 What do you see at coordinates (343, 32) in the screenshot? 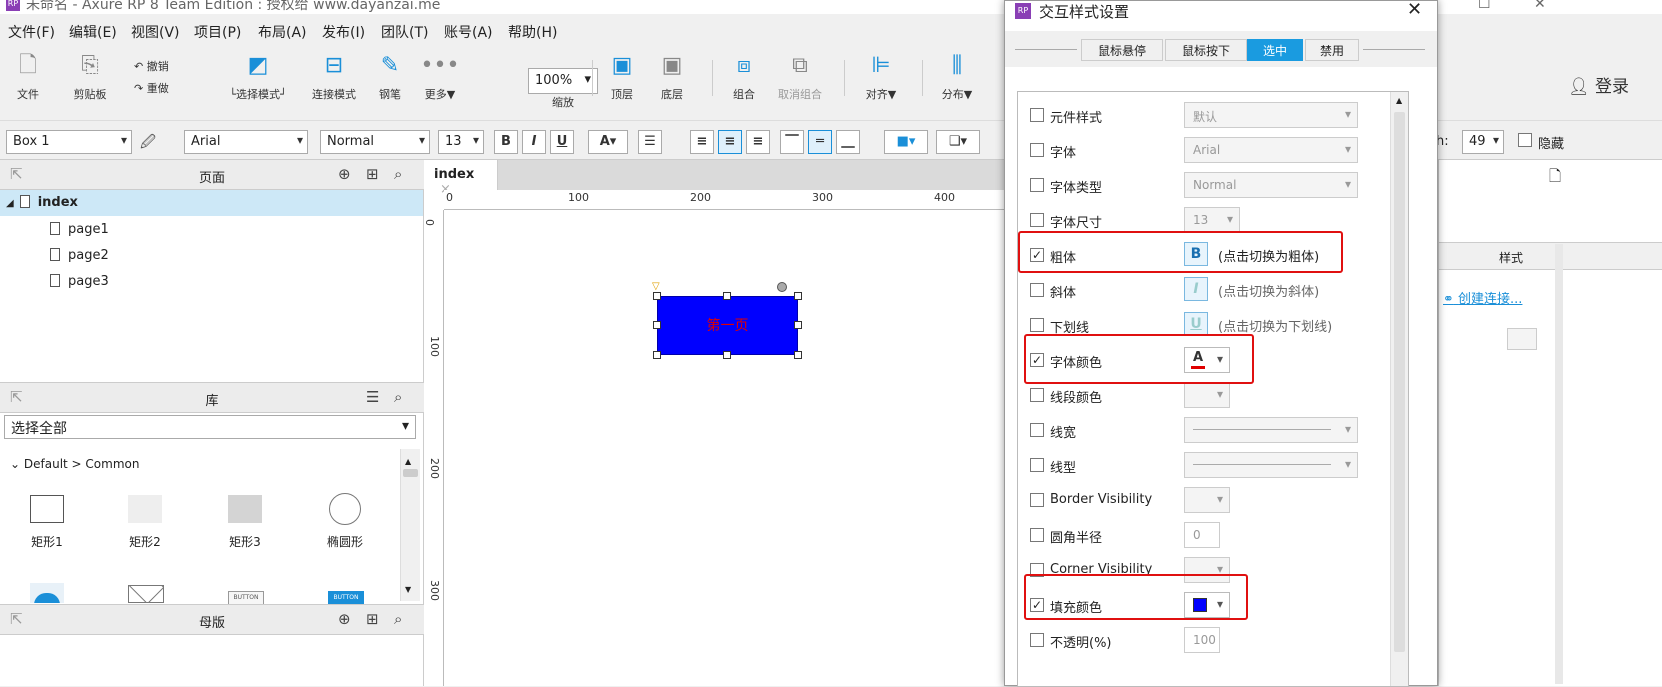
I see `menu-publish: 发布(I)` at bounding box center [343, 32].